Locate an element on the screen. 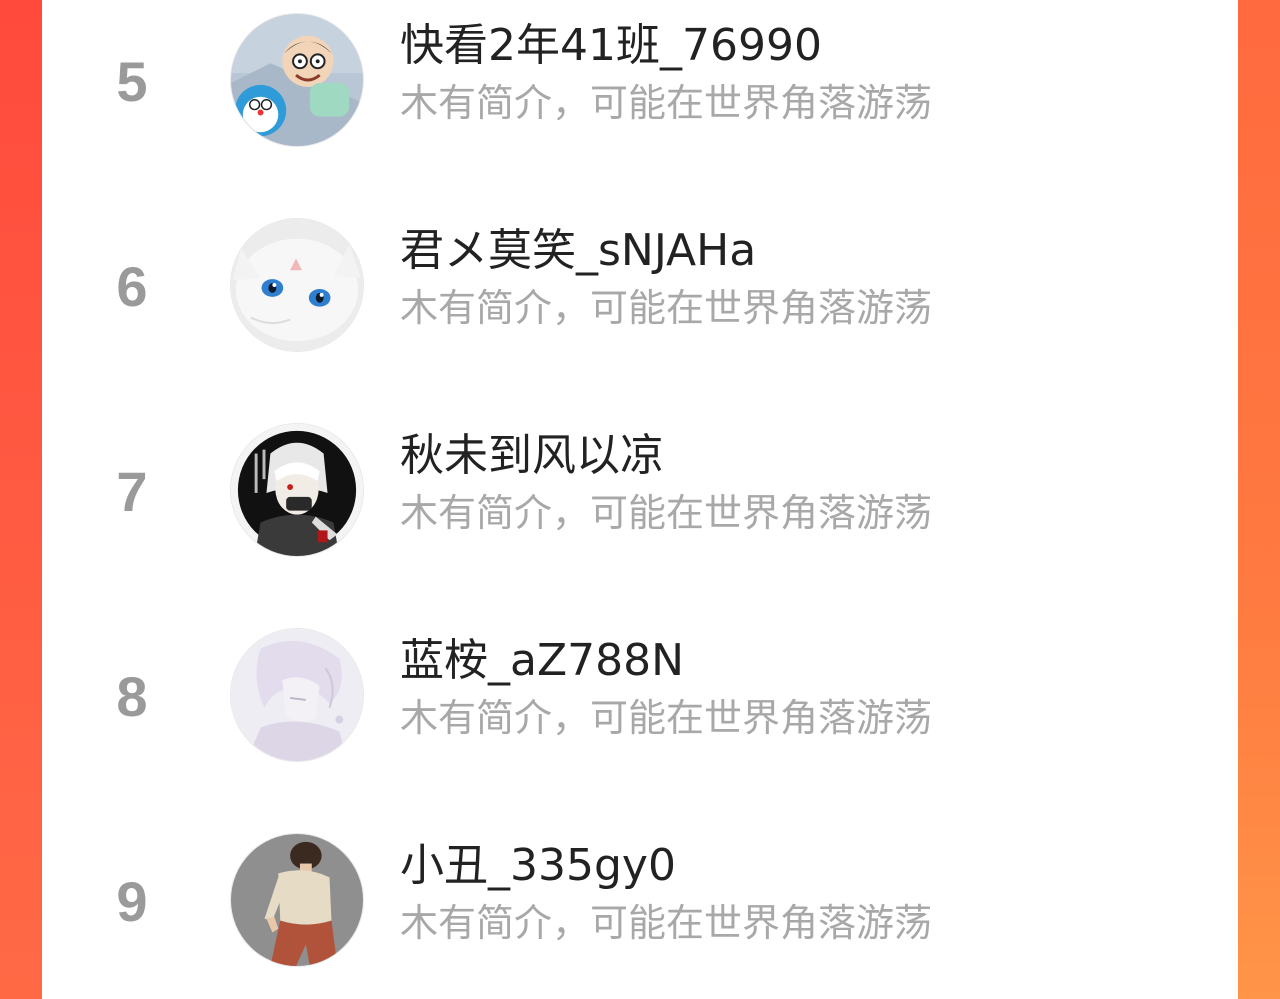 This screenshot has width=1280, height=999. user-name: 小丑_335gy0 is located at coordinates (538, 865).